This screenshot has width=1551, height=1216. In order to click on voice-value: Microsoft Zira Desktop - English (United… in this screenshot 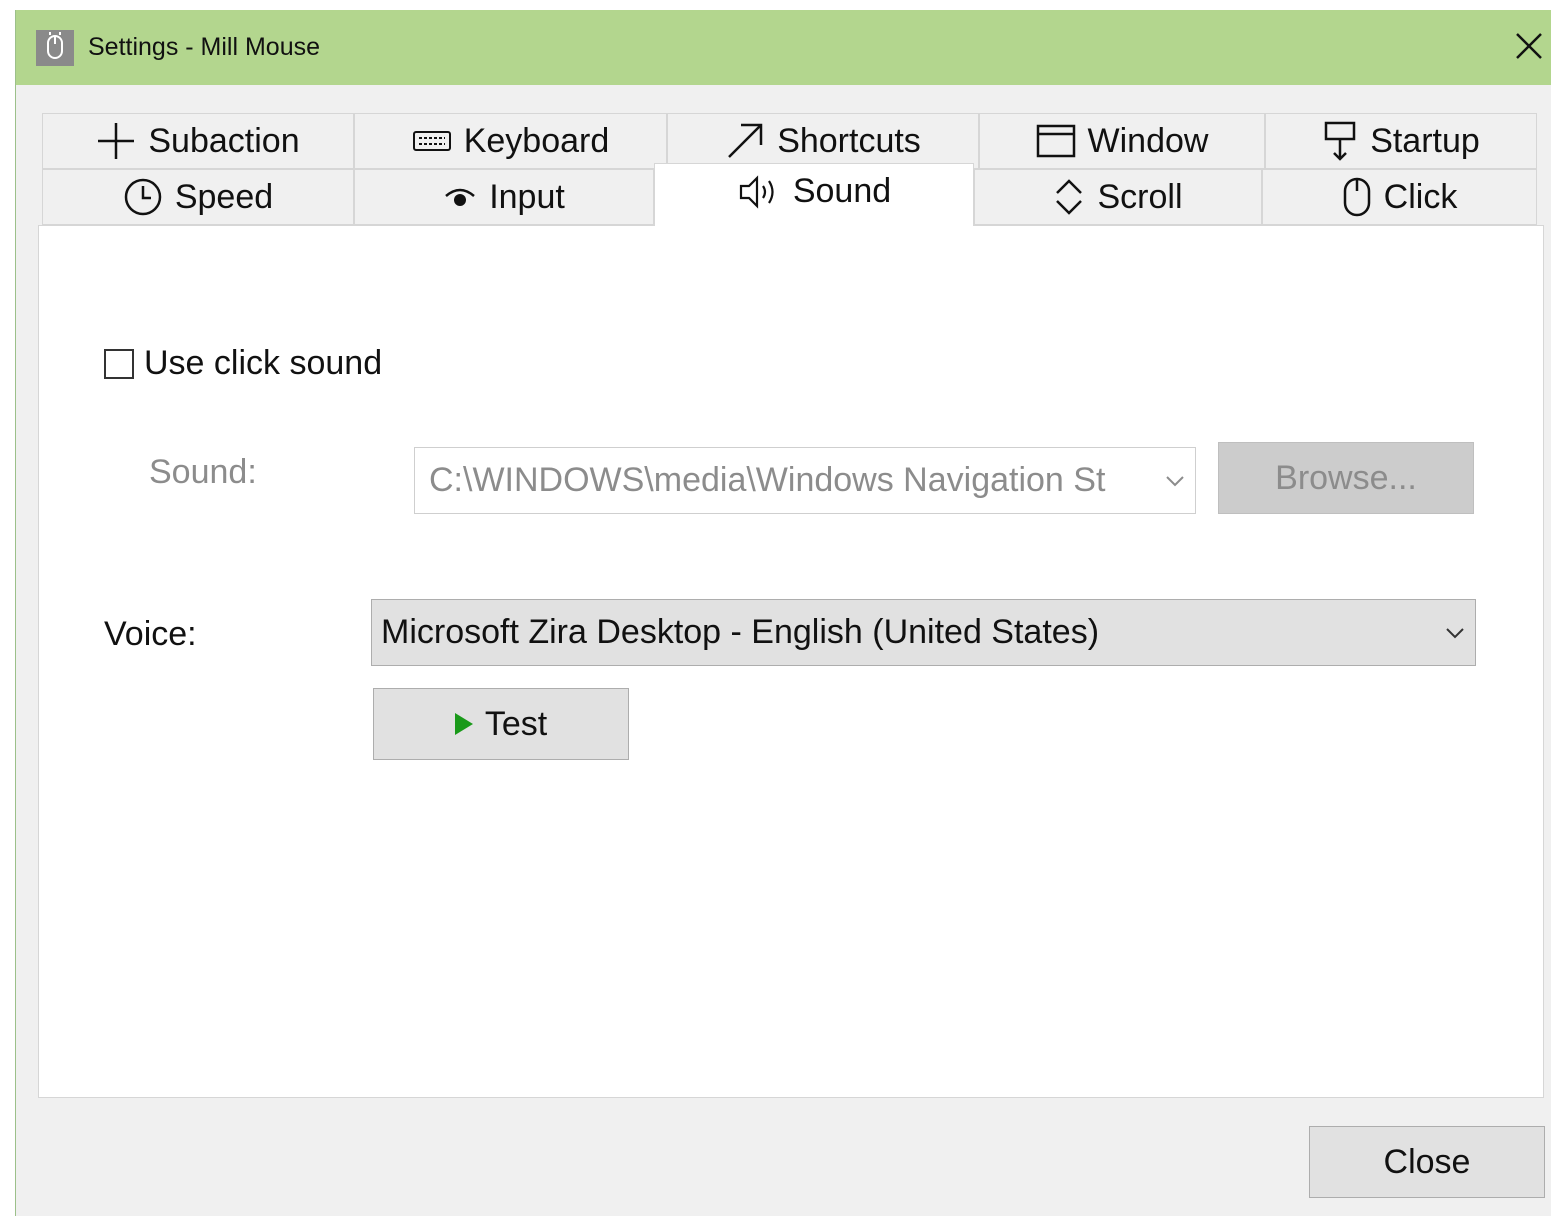, I will do `click(740, 632)`.